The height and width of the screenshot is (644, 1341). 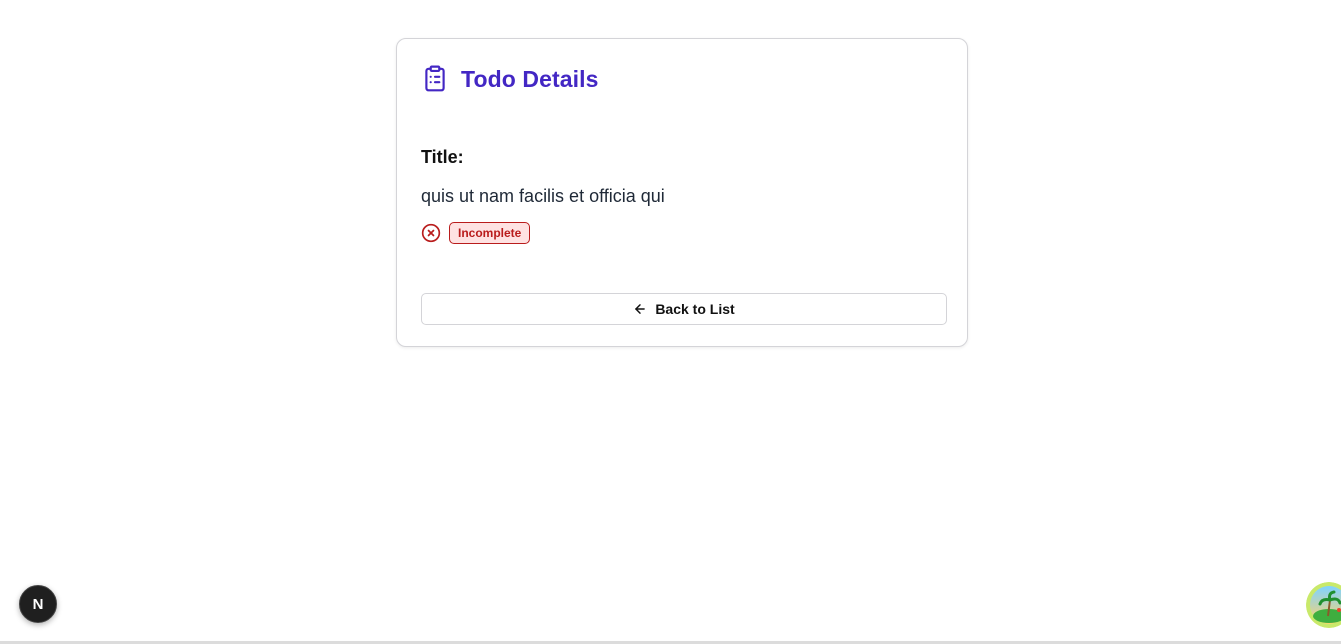 I want to click on browser-extension-icon, so click(x=1323, y=605).